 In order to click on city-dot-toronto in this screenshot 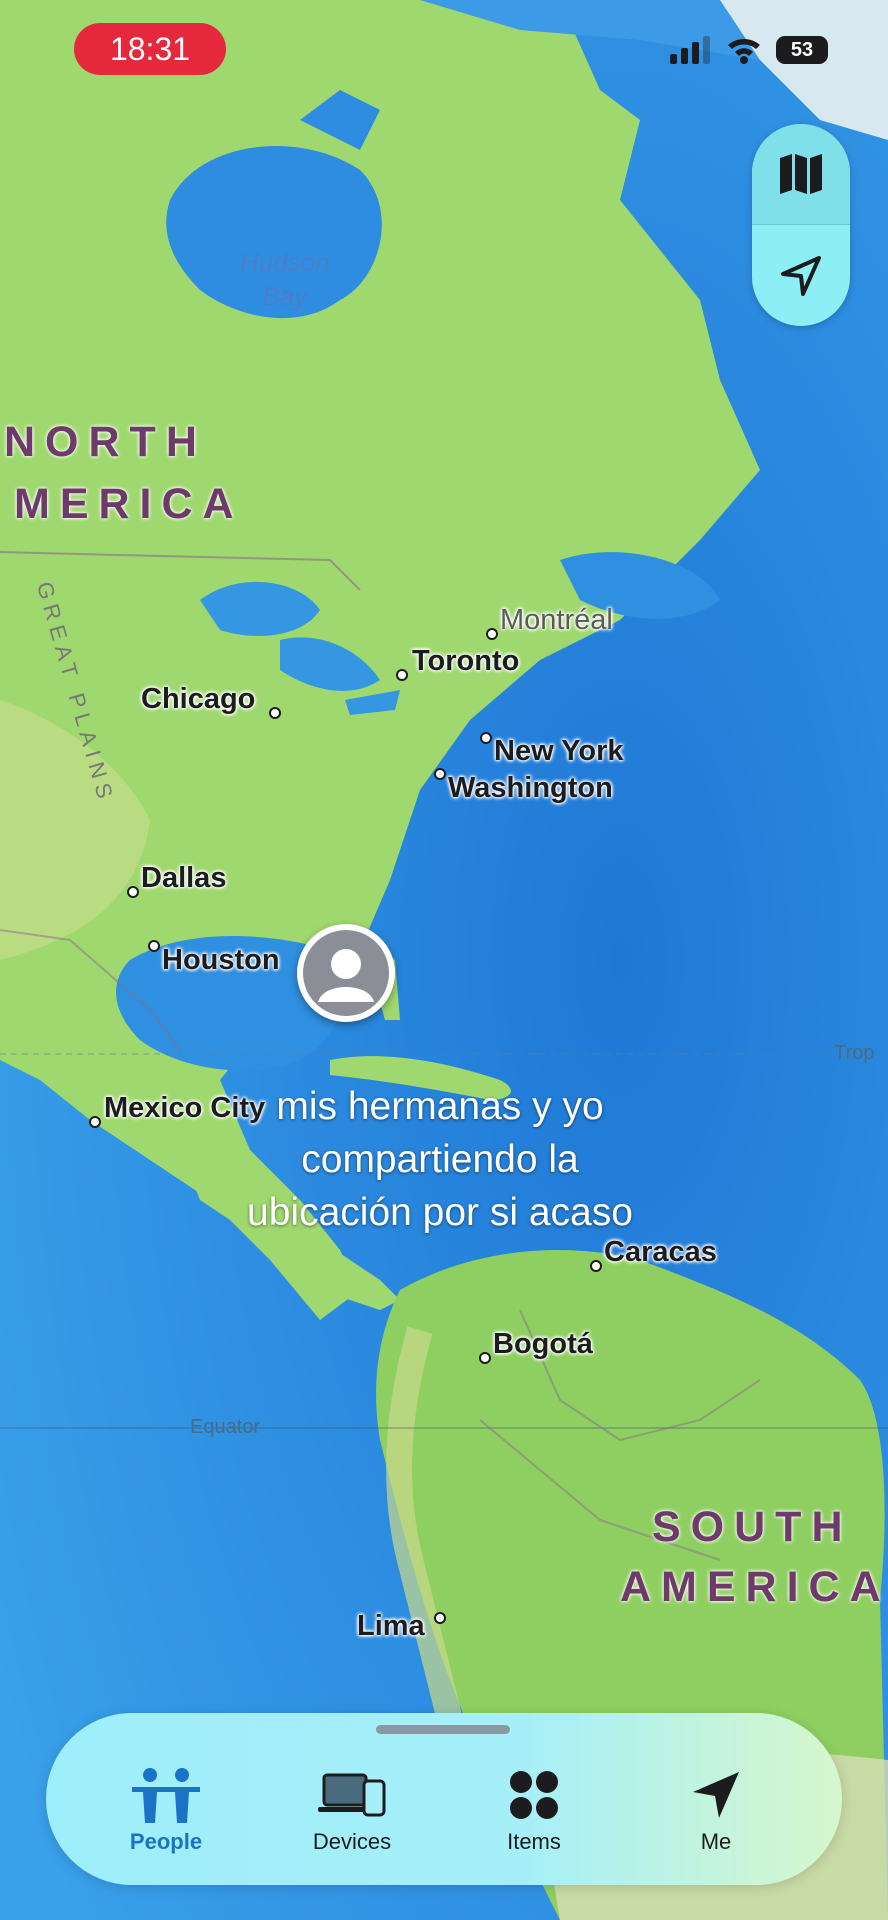, I will do `click(402, 675)`.